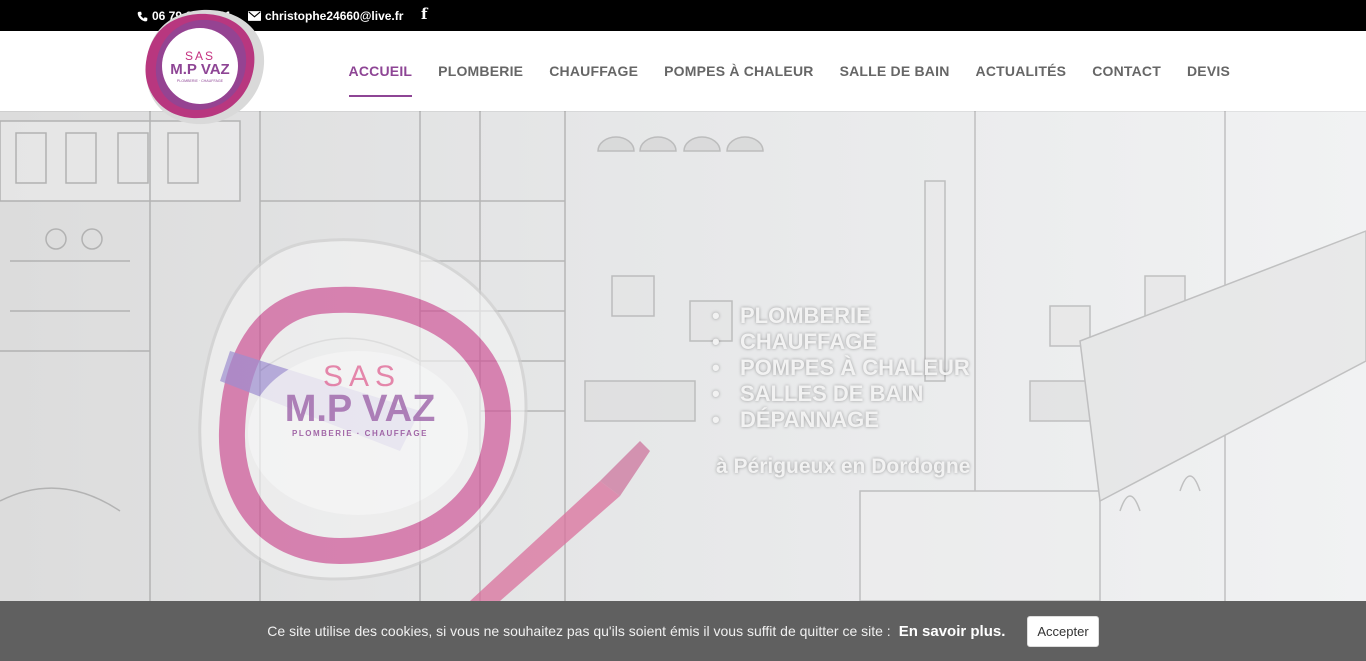 The image size is (1366, 661). I want to click on nav-chauffage: CHAUFFAGE, so click(593, 71).